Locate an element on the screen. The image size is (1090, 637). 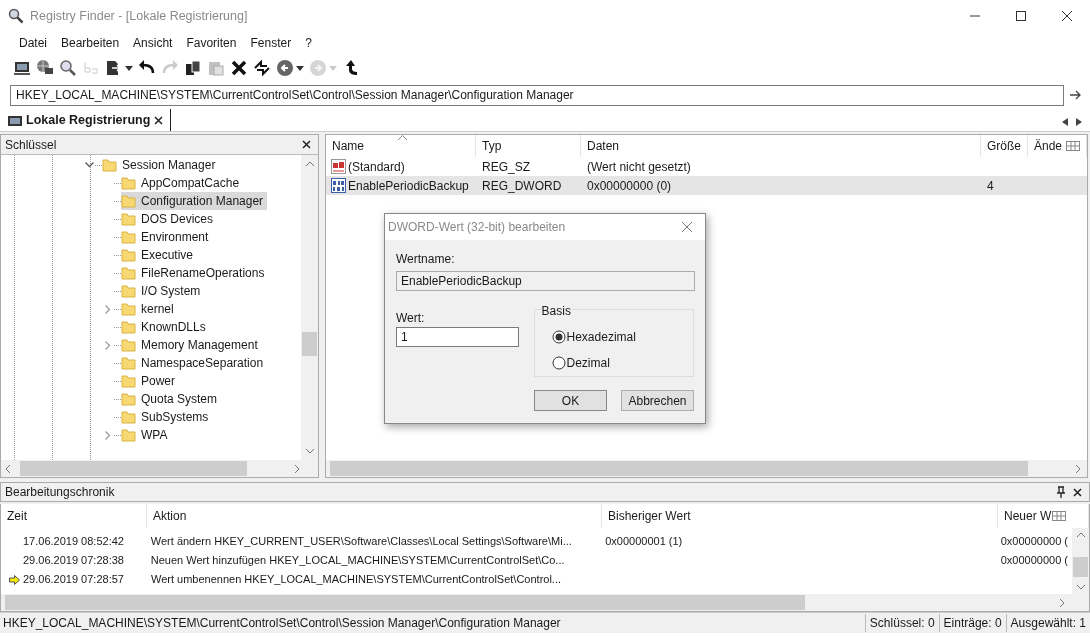
binary-value-icon is located at coordinates (338, 185).